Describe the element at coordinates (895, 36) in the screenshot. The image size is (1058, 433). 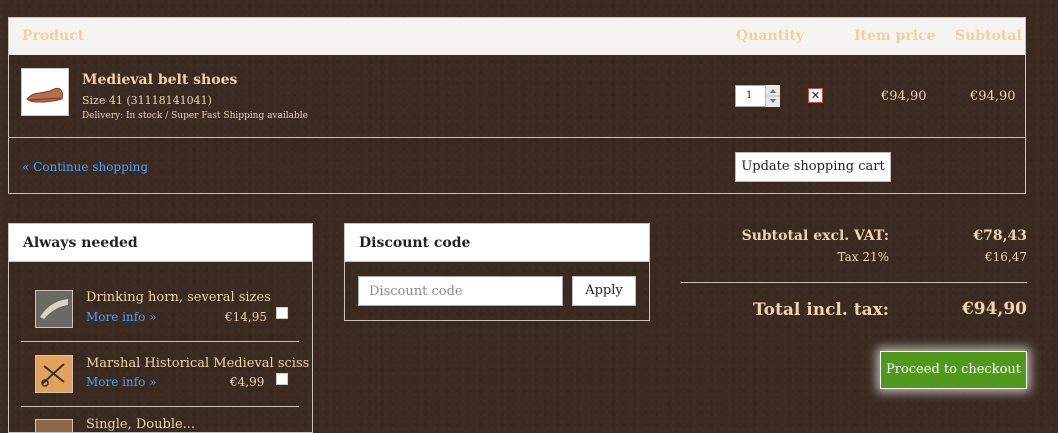
I see `item-price-column-header: Item price` at that location.